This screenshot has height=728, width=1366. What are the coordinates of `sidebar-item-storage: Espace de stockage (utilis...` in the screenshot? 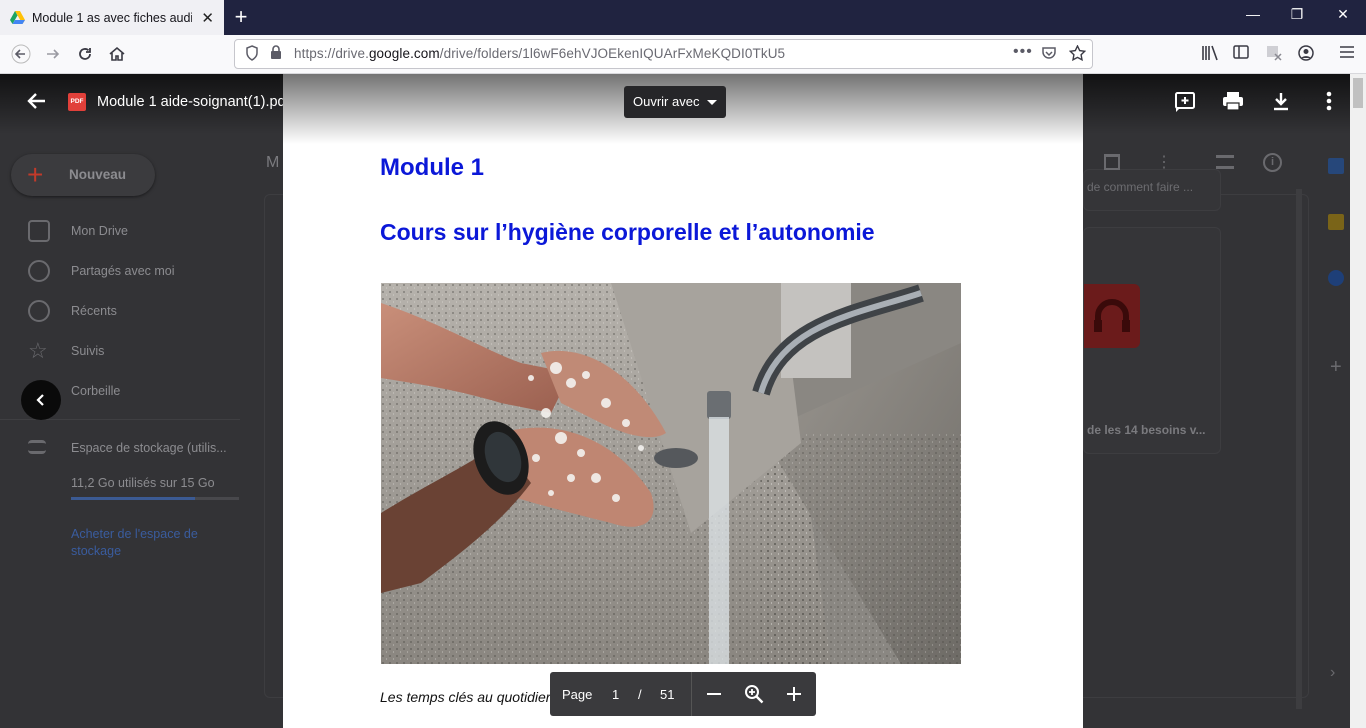 It's located at (149, 448).